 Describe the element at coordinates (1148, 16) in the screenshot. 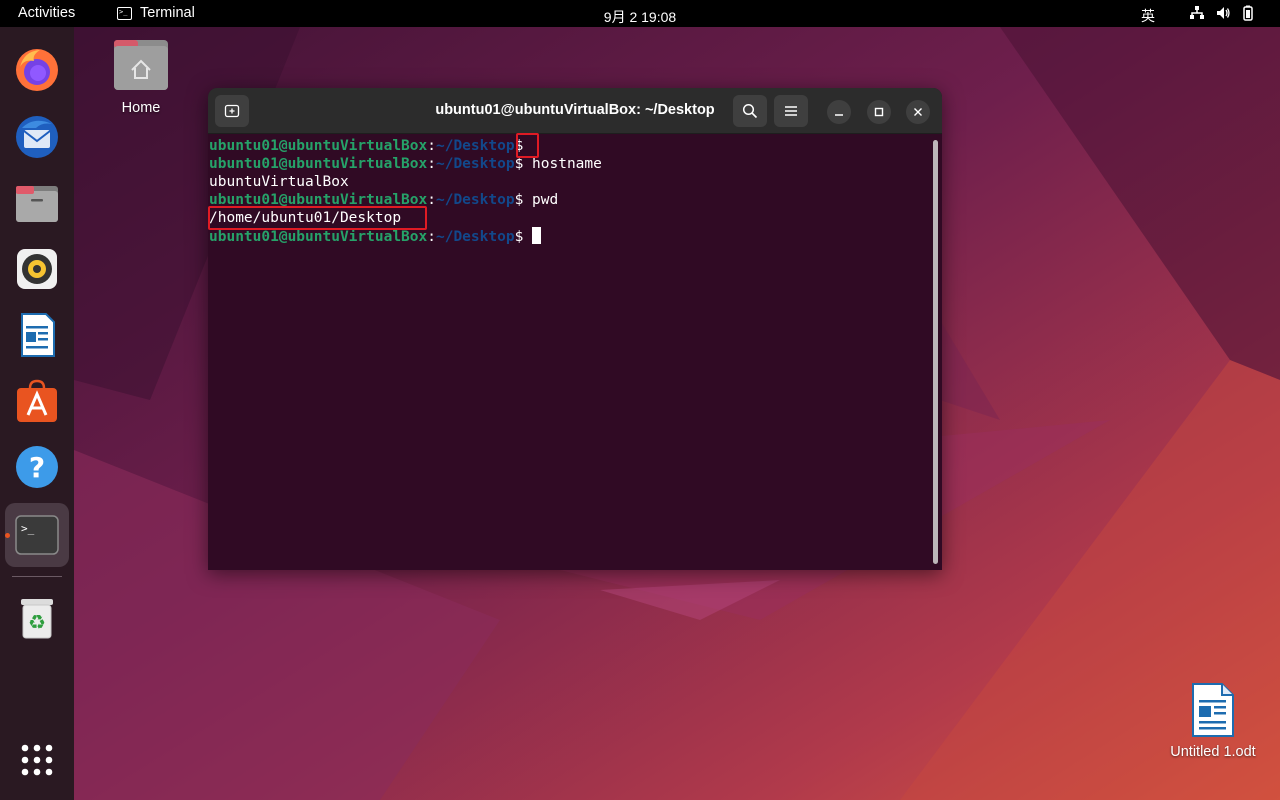

I see `input-method-indicator: 英` at that location.